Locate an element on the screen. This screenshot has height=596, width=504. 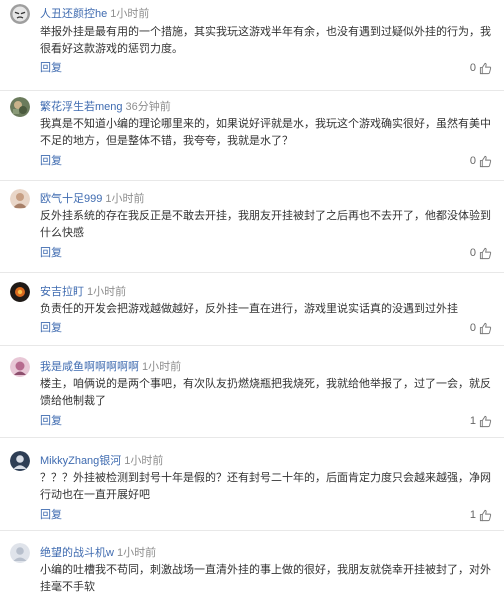
dark-avatar is located at coordinates (20, 292).